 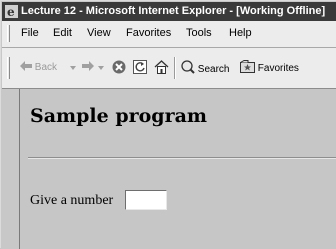 I want to click on svg-text: e, so click(x=11, y=11).